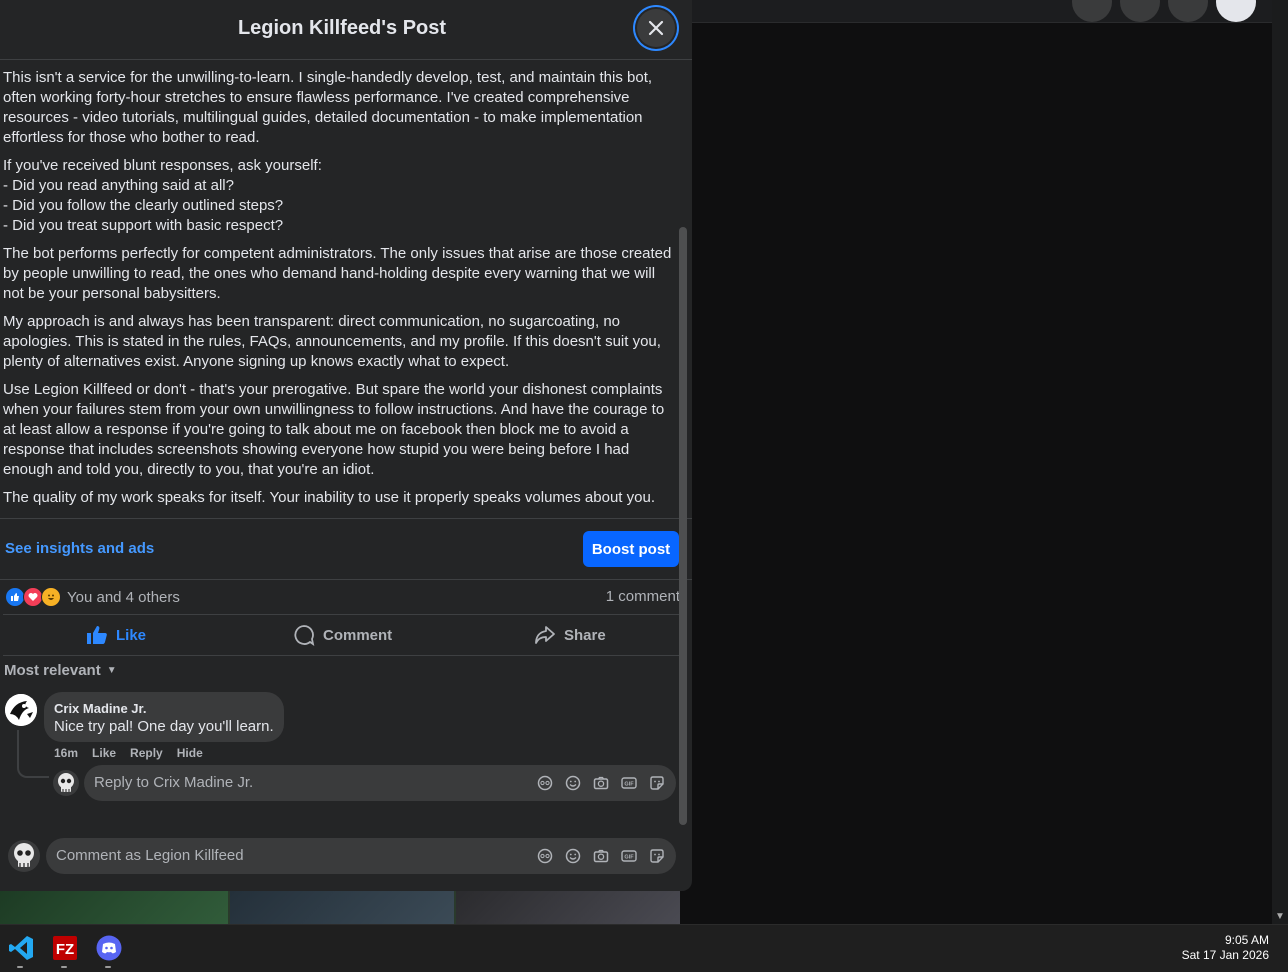 The image size is (1288, 972). What do you see at coordinates (174, 782) in the screenshot?
I see `reply-placeholder: Reply to Crix Madine Jr.` at bounding box center [174, 782].